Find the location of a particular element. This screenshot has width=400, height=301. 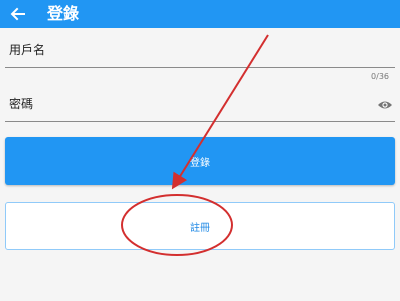

eye-icon is located at coordinates (385, 102).